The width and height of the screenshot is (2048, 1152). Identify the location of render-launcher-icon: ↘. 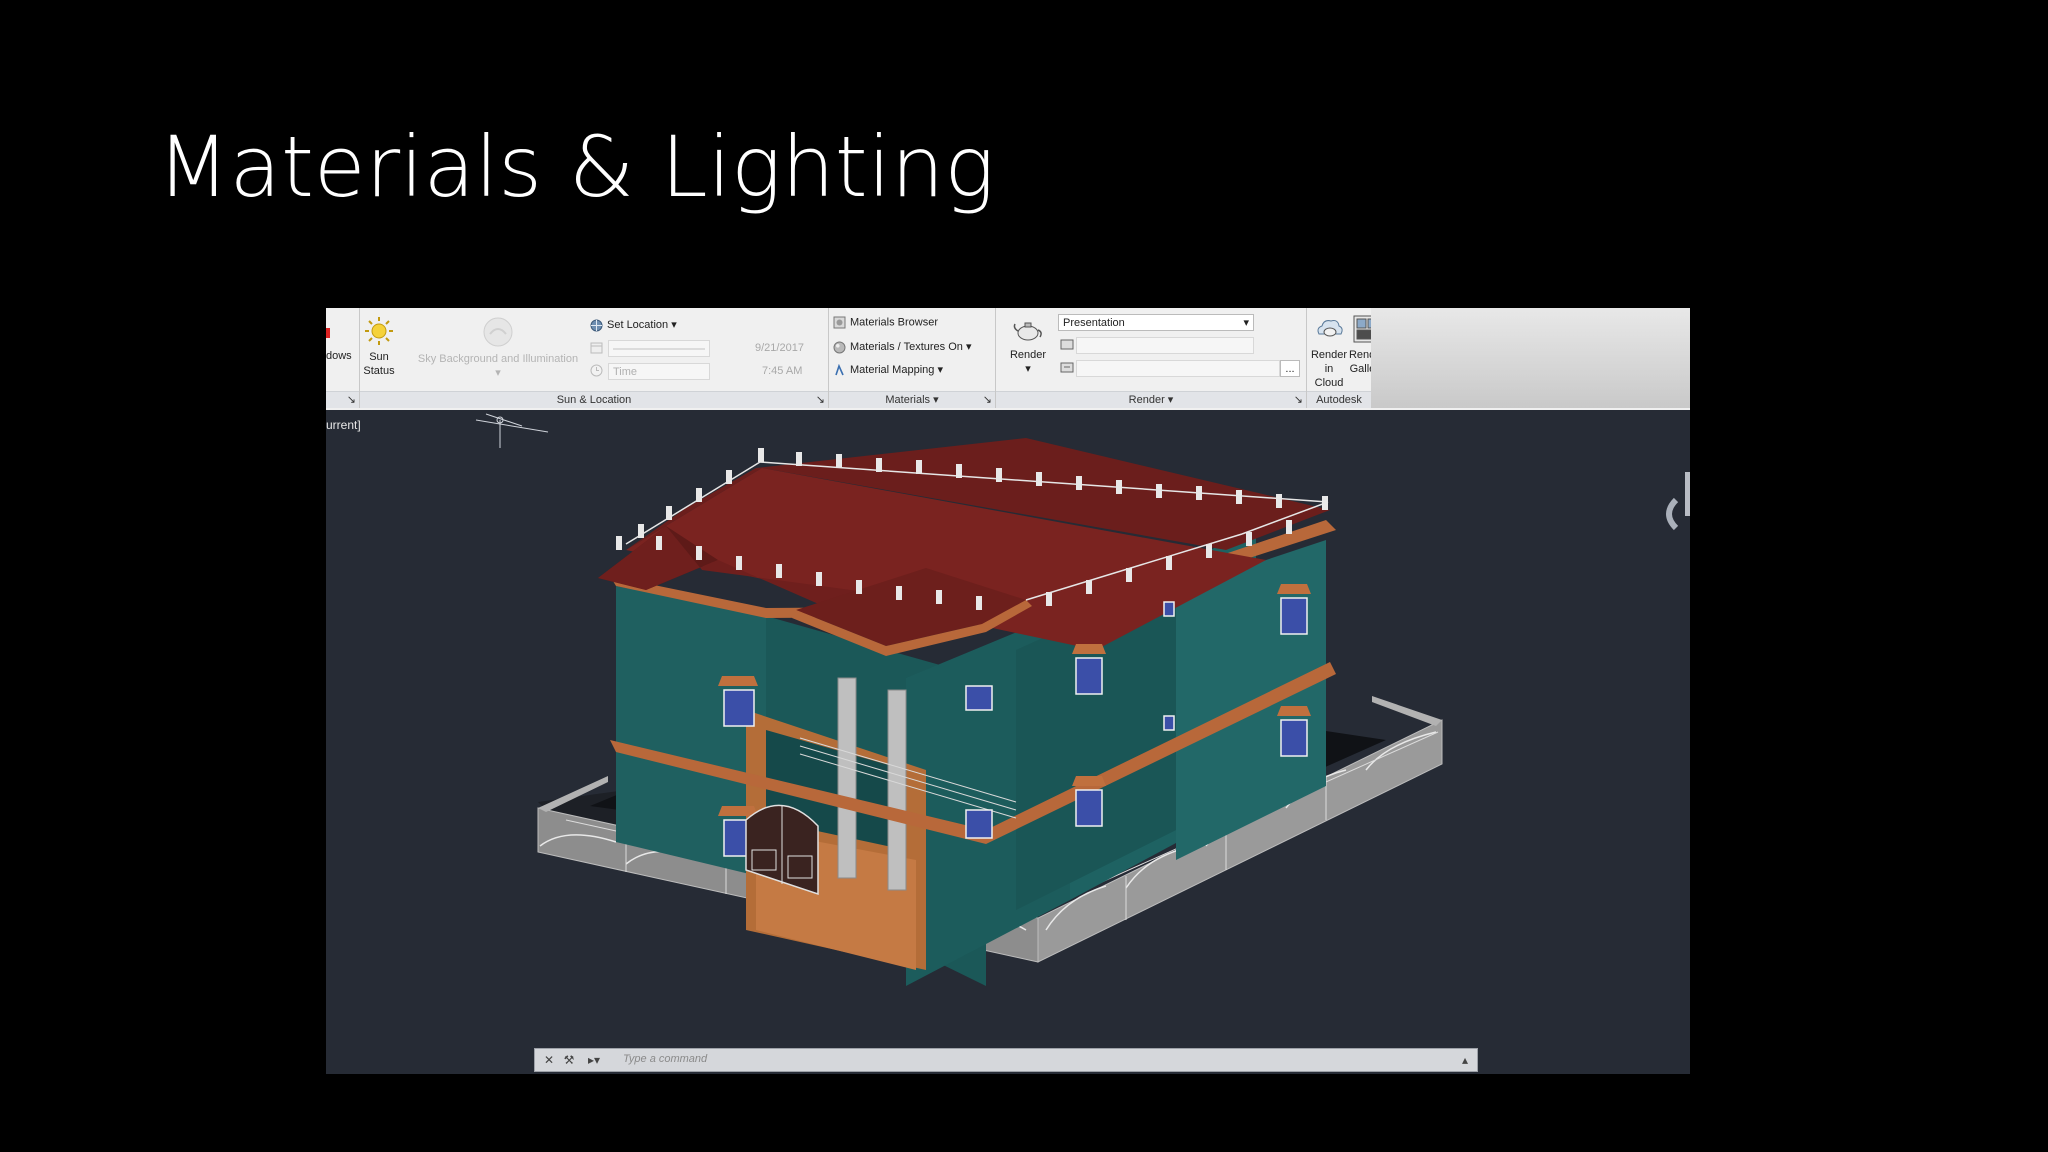
(1298, 400).